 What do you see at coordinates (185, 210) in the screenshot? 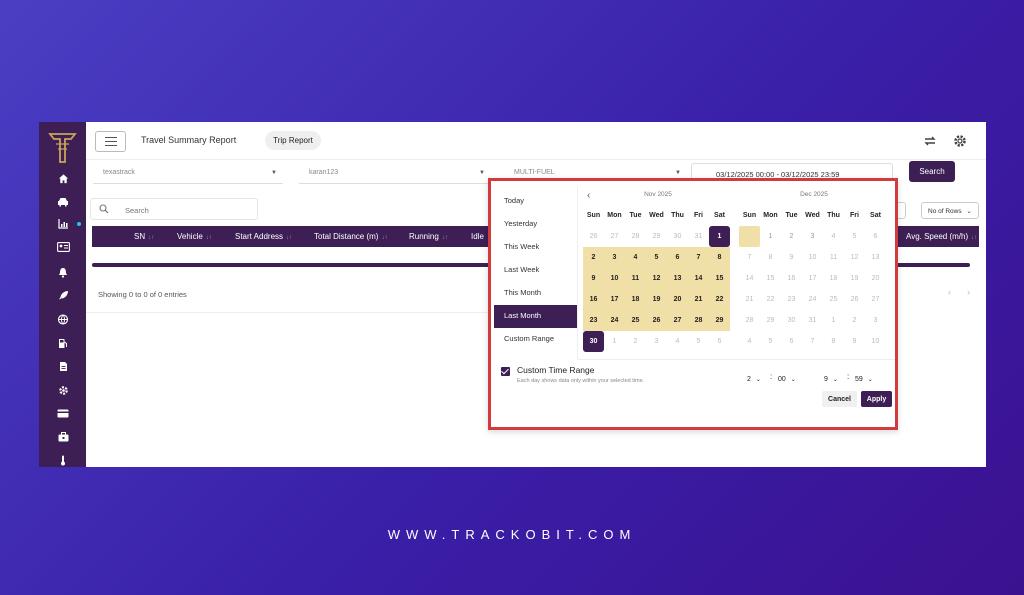
I see `table-search-input` at bounding box center [185, 210].